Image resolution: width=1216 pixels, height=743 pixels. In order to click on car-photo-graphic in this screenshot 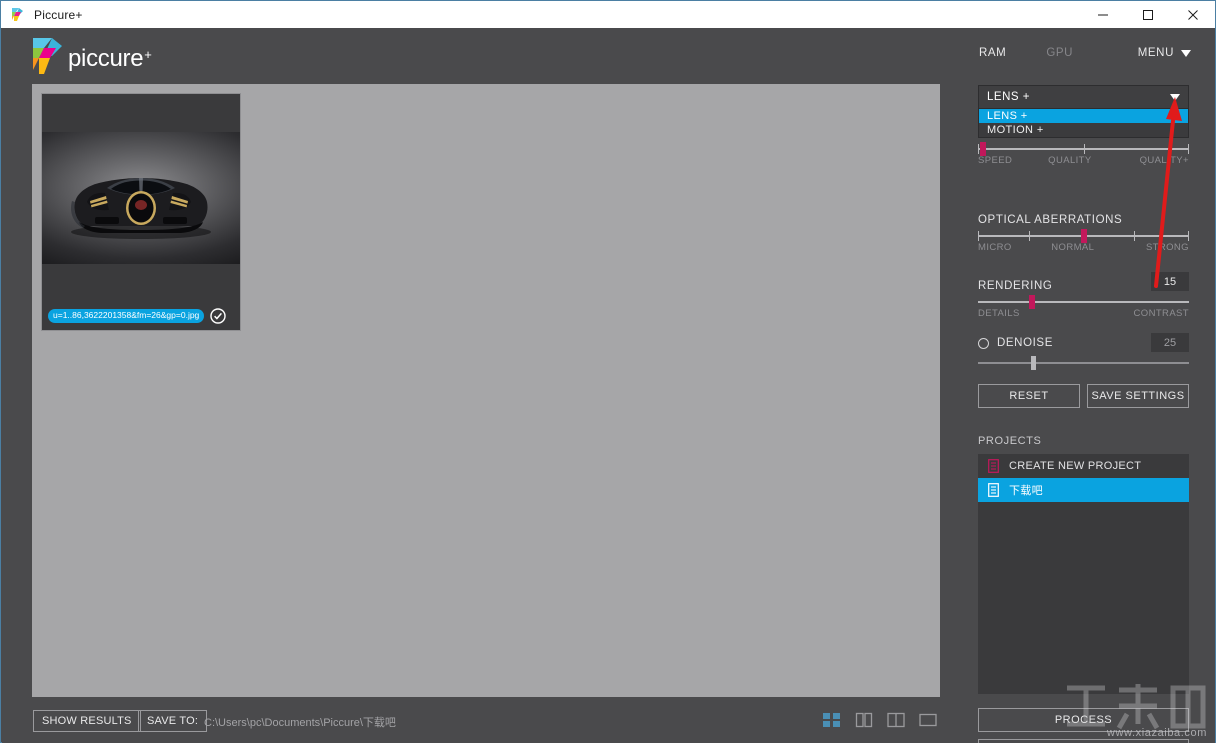, I will do `click(141, 208)`.